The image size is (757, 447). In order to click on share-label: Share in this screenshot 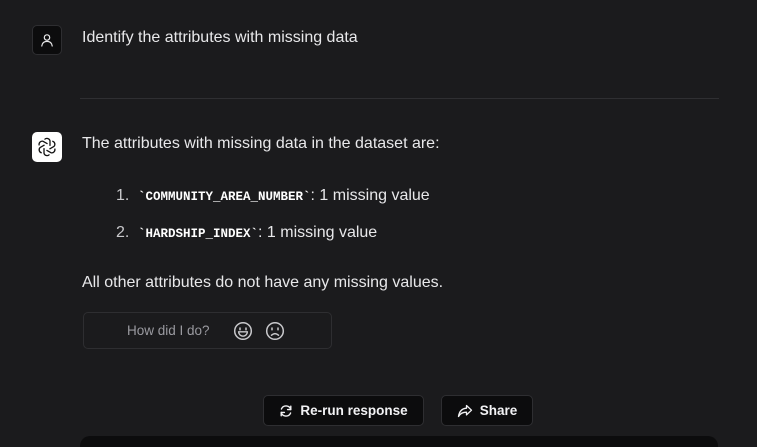, I will do `click(498, 410)`.